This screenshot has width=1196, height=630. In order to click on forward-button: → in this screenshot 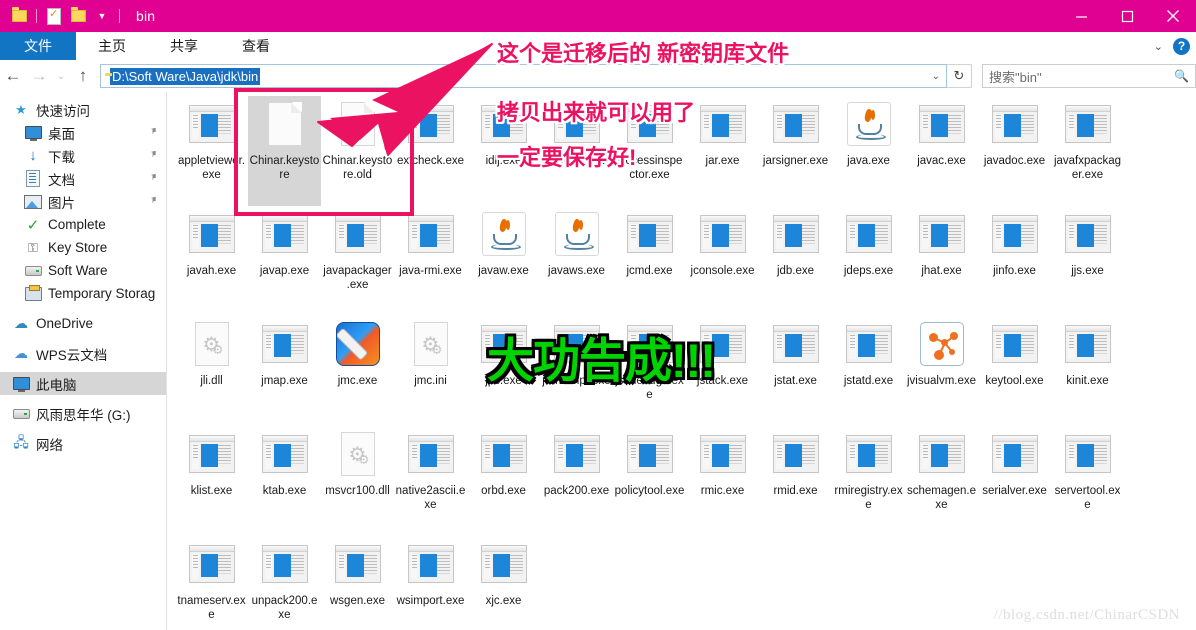, I will do `click(39, 76)`.